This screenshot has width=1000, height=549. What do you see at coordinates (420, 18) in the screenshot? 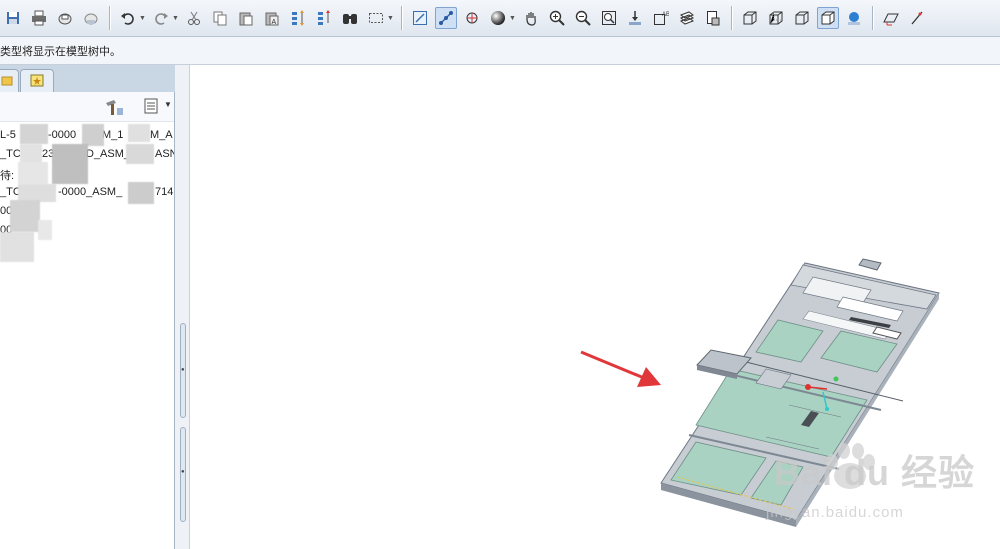
I see `edit-sketch-icon` at bounding box center [420, 18].